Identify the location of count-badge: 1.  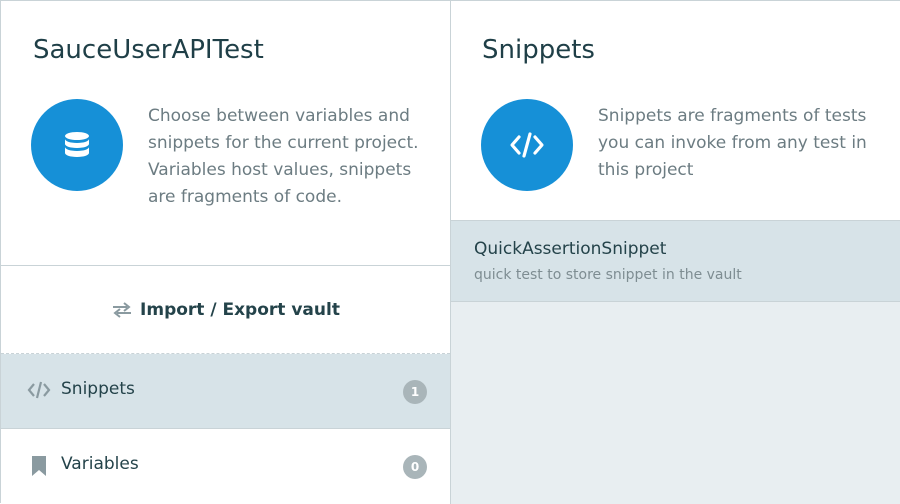
(415, 392).